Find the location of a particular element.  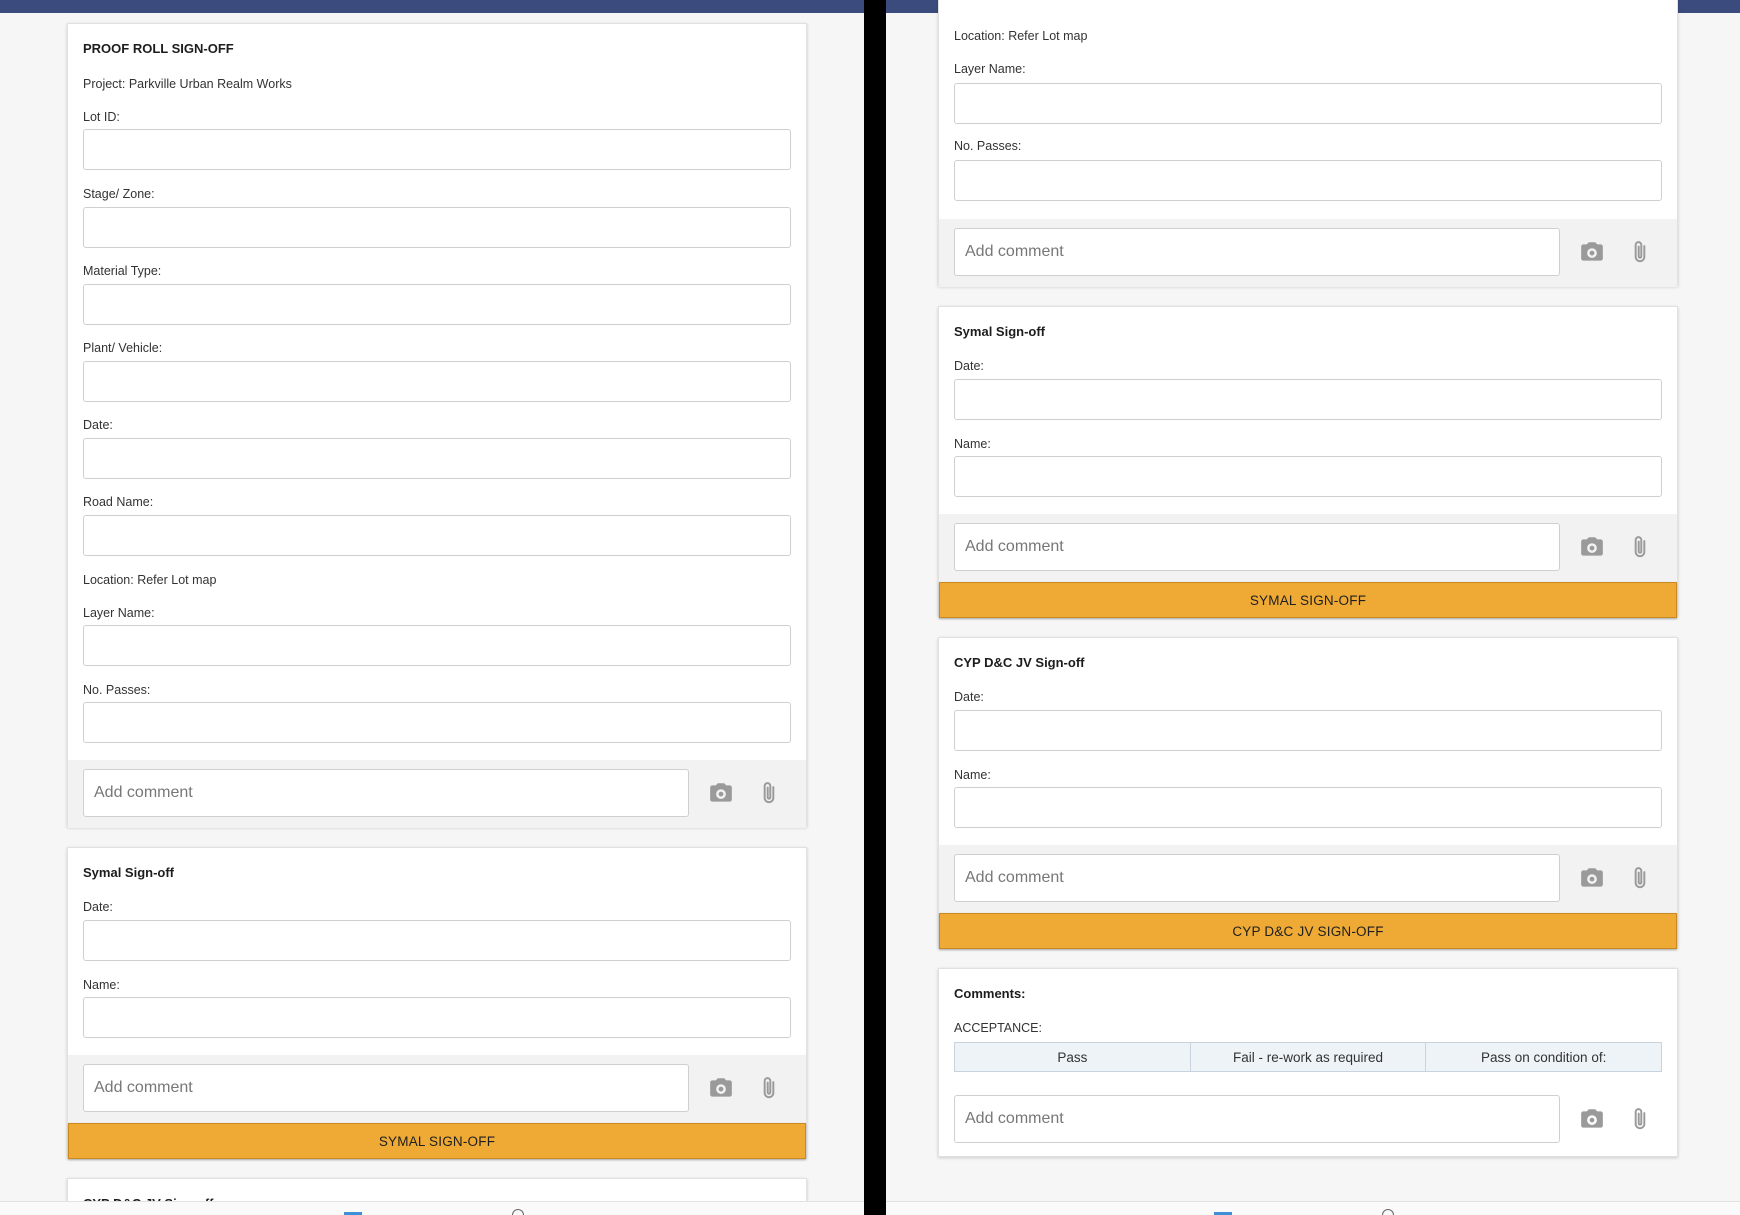

plant-vehicle-input is located at coordinates (437, 381).